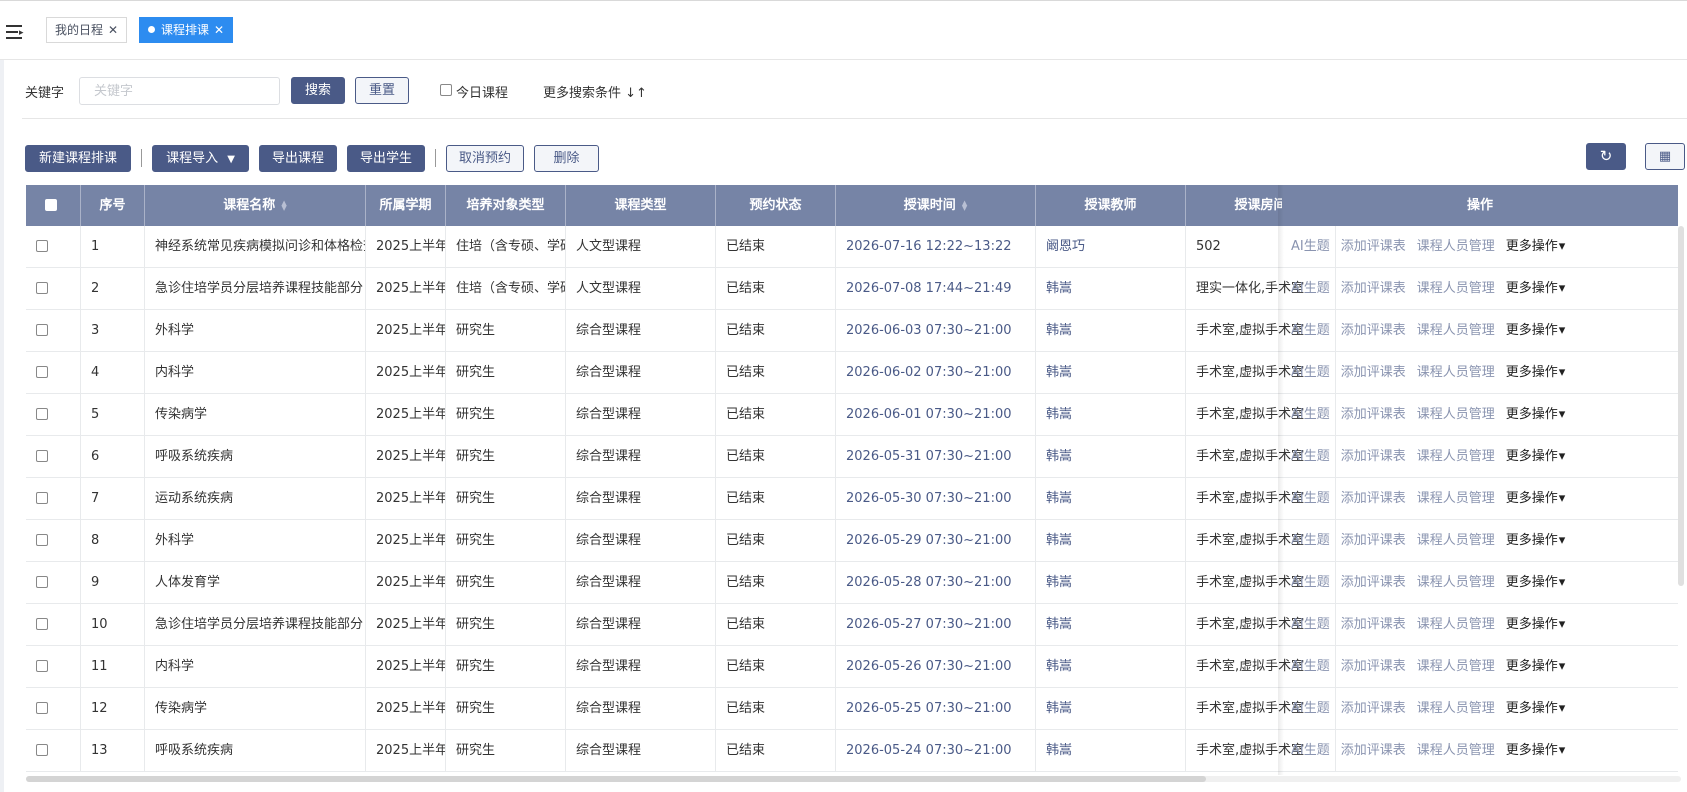 This screenshot has width=1687, height=792. Describe the element at coordinates (936, 288) in the screenshot. I see `cell-teaching-time: 2026-07-08 17:44~21:49` at that location.